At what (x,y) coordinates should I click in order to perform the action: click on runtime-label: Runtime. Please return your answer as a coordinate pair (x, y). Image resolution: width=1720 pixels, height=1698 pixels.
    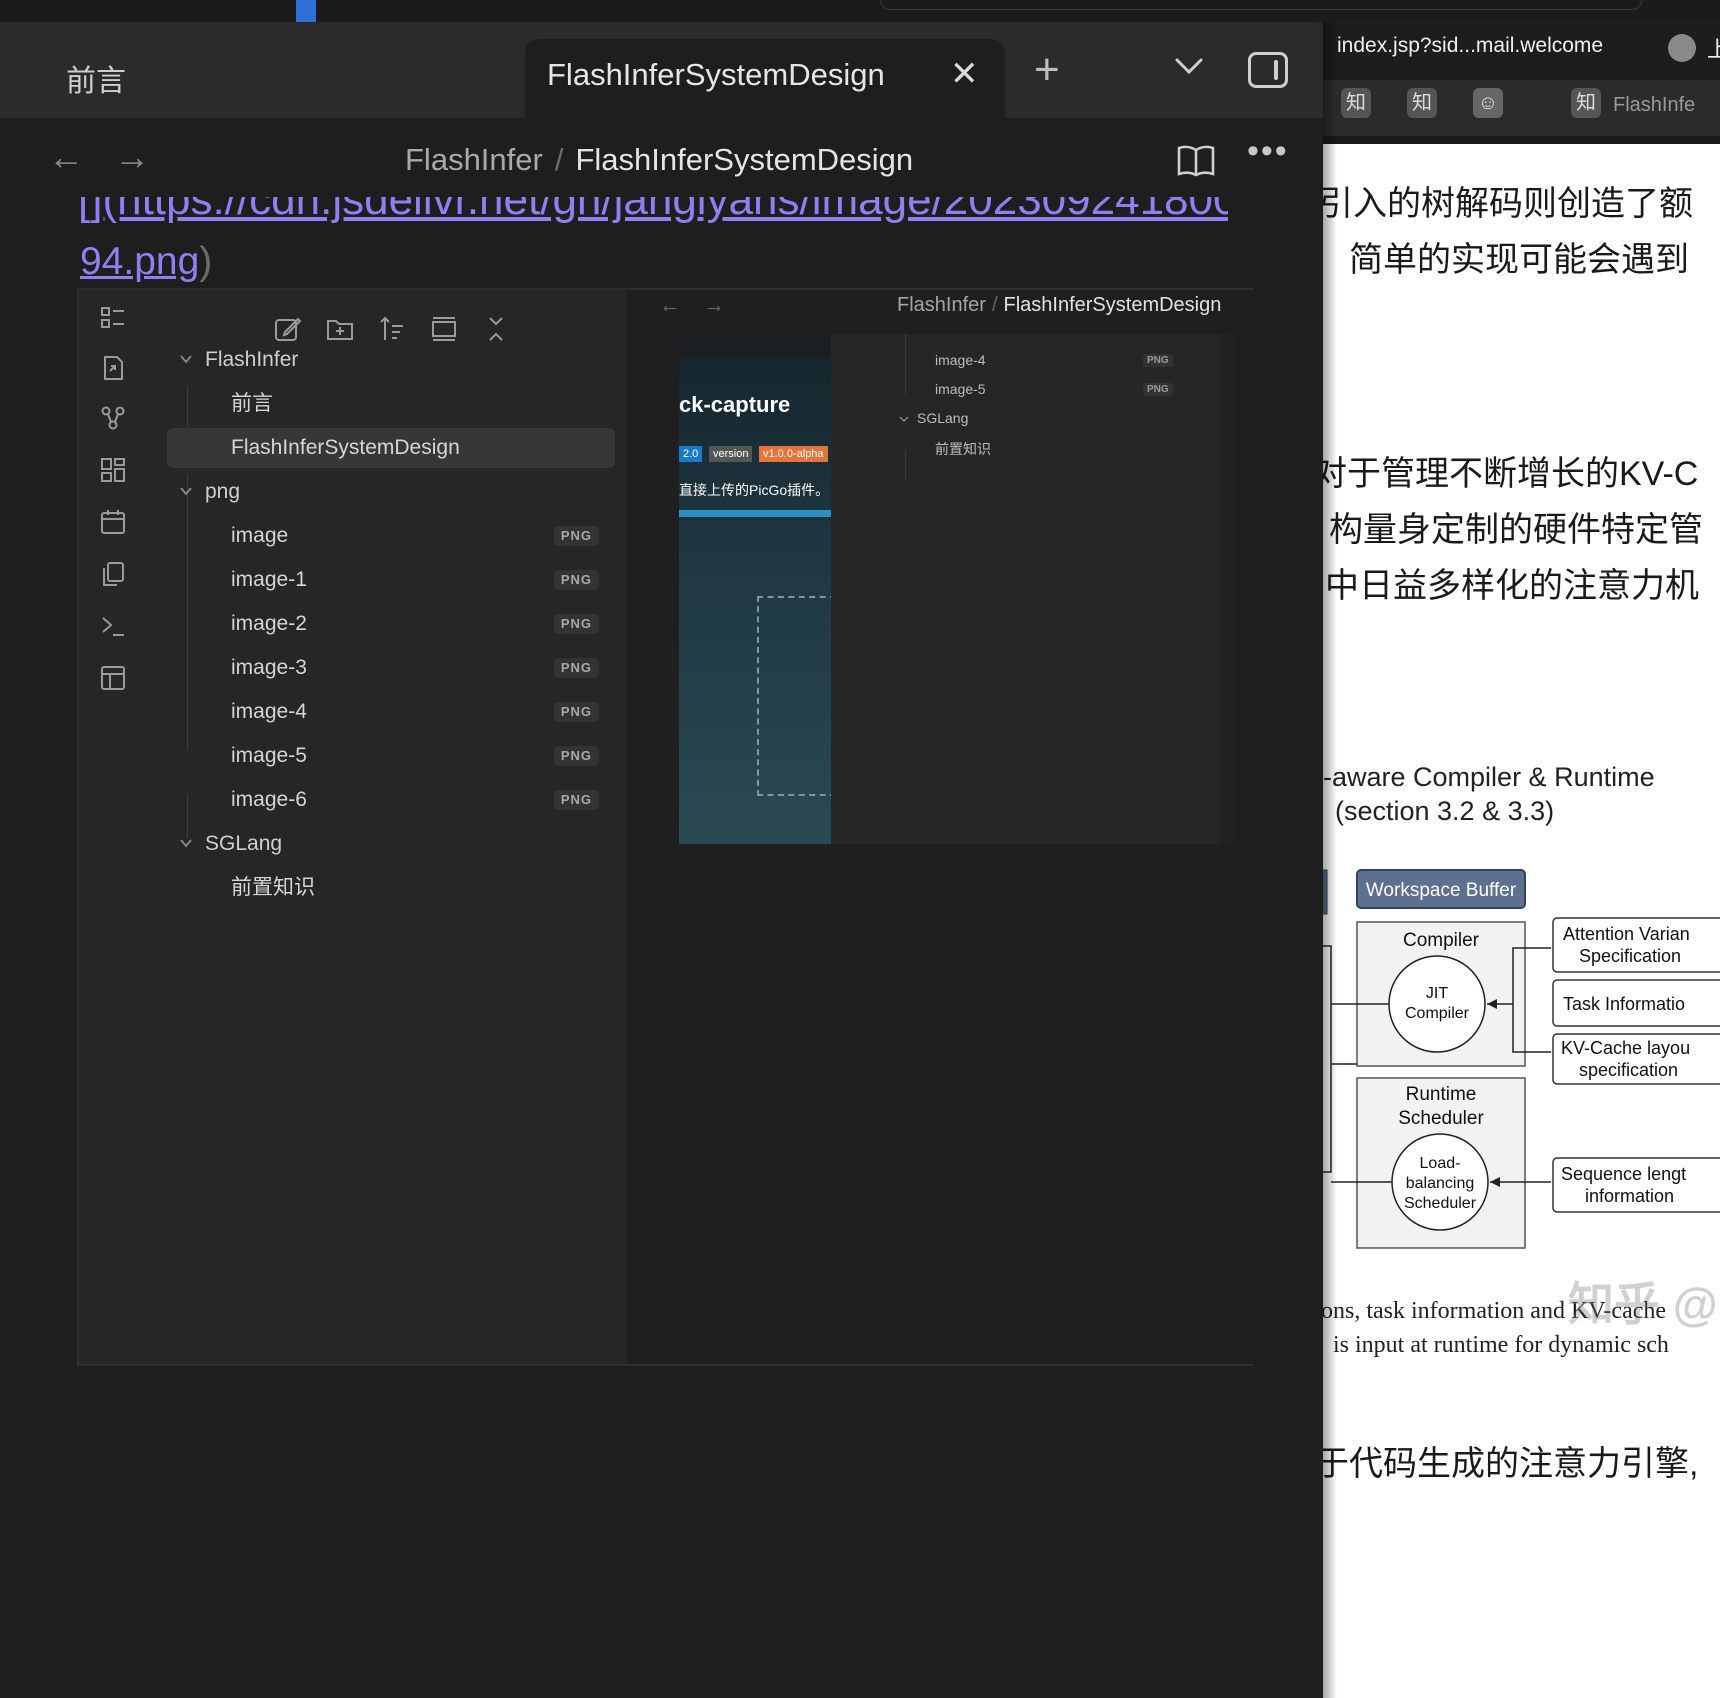
    Looking at the image, I should click on (1441, 1094).